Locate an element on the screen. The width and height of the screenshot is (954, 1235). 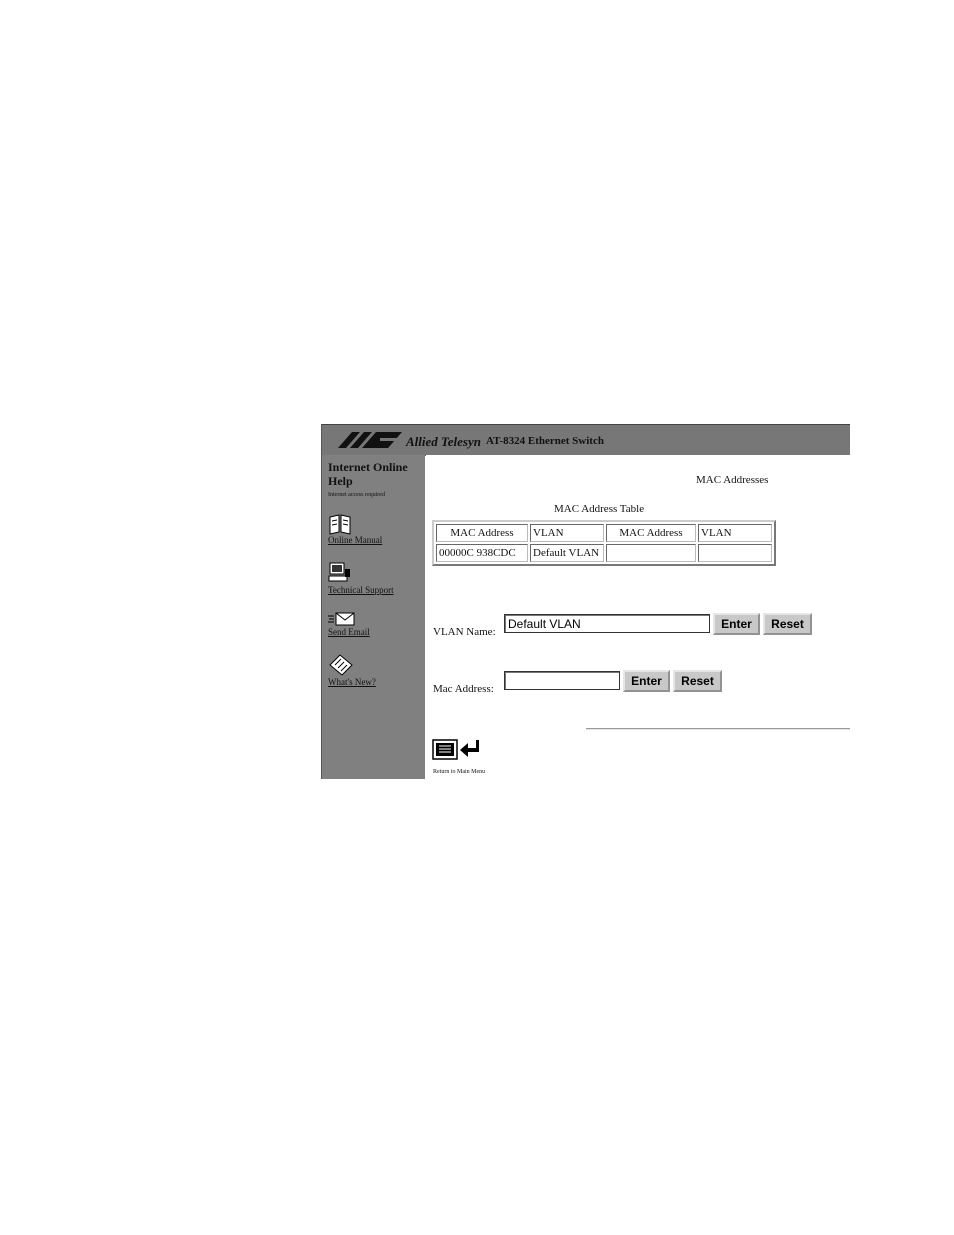
table-row: 00000C 938CDC Default VLAN is located at coordinates (604, 553).